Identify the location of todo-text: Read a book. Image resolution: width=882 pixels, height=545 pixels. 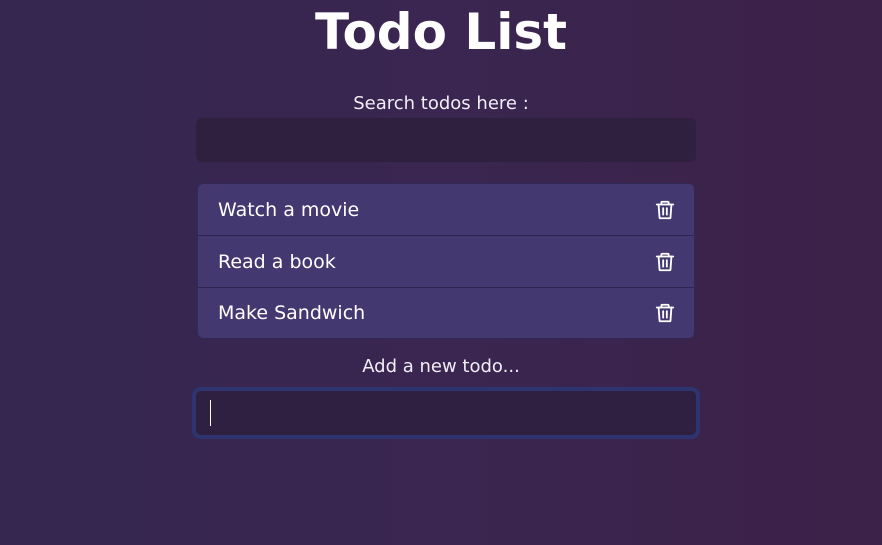
(277, 261).